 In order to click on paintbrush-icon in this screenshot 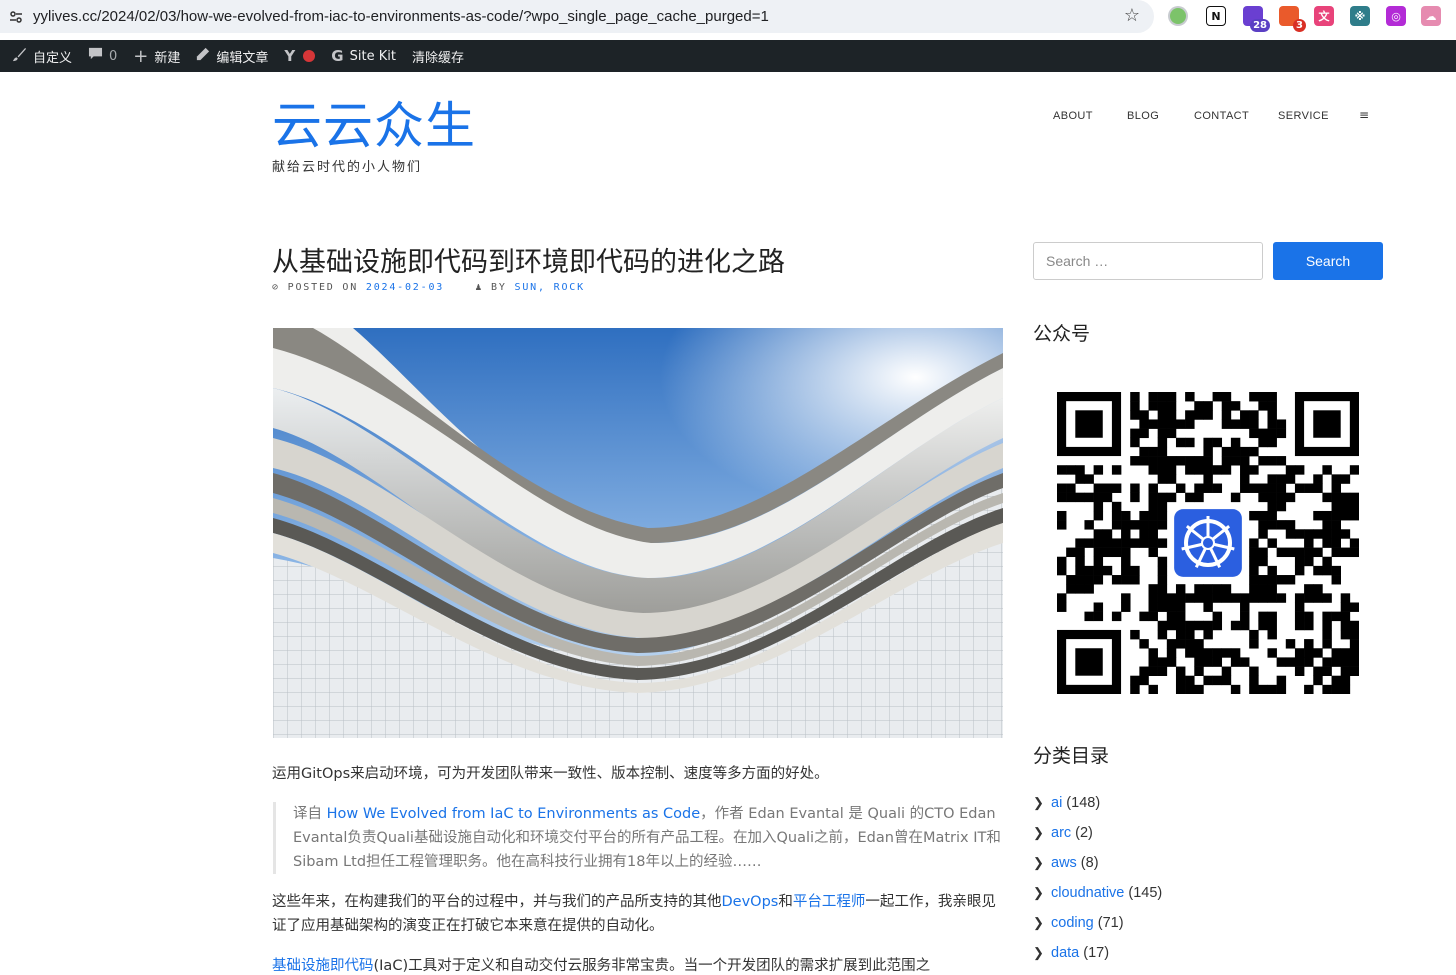, I will do `click(19, 56)`.